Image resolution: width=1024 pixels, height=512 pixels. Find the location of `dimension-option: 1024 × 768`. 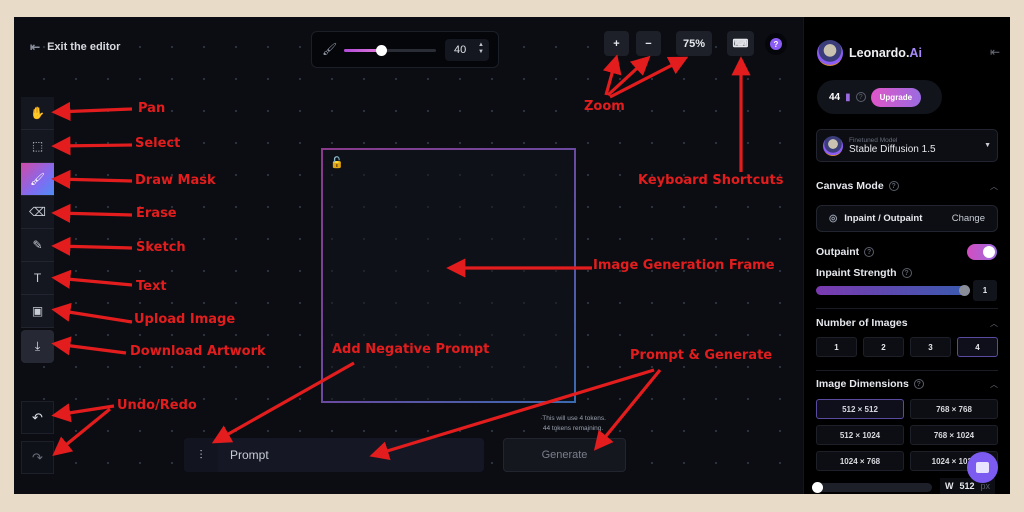

dimension-option: 1024 × 768 is located at coordinates (860, 461).